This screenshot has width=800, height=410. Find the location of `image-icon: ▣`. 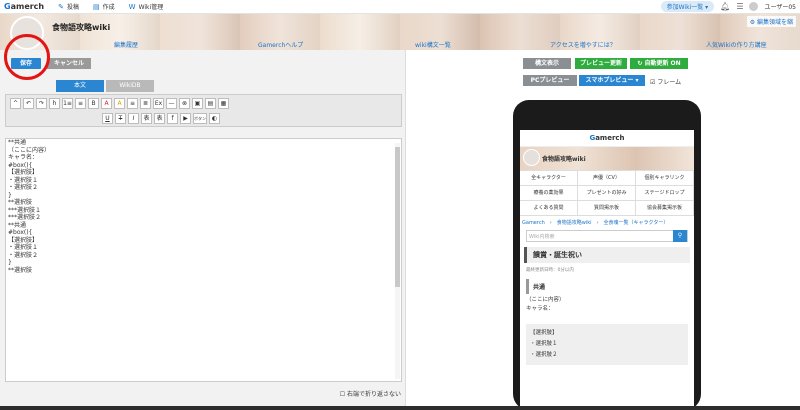

image-icon: ▣ is located at coordinates (197, 103).